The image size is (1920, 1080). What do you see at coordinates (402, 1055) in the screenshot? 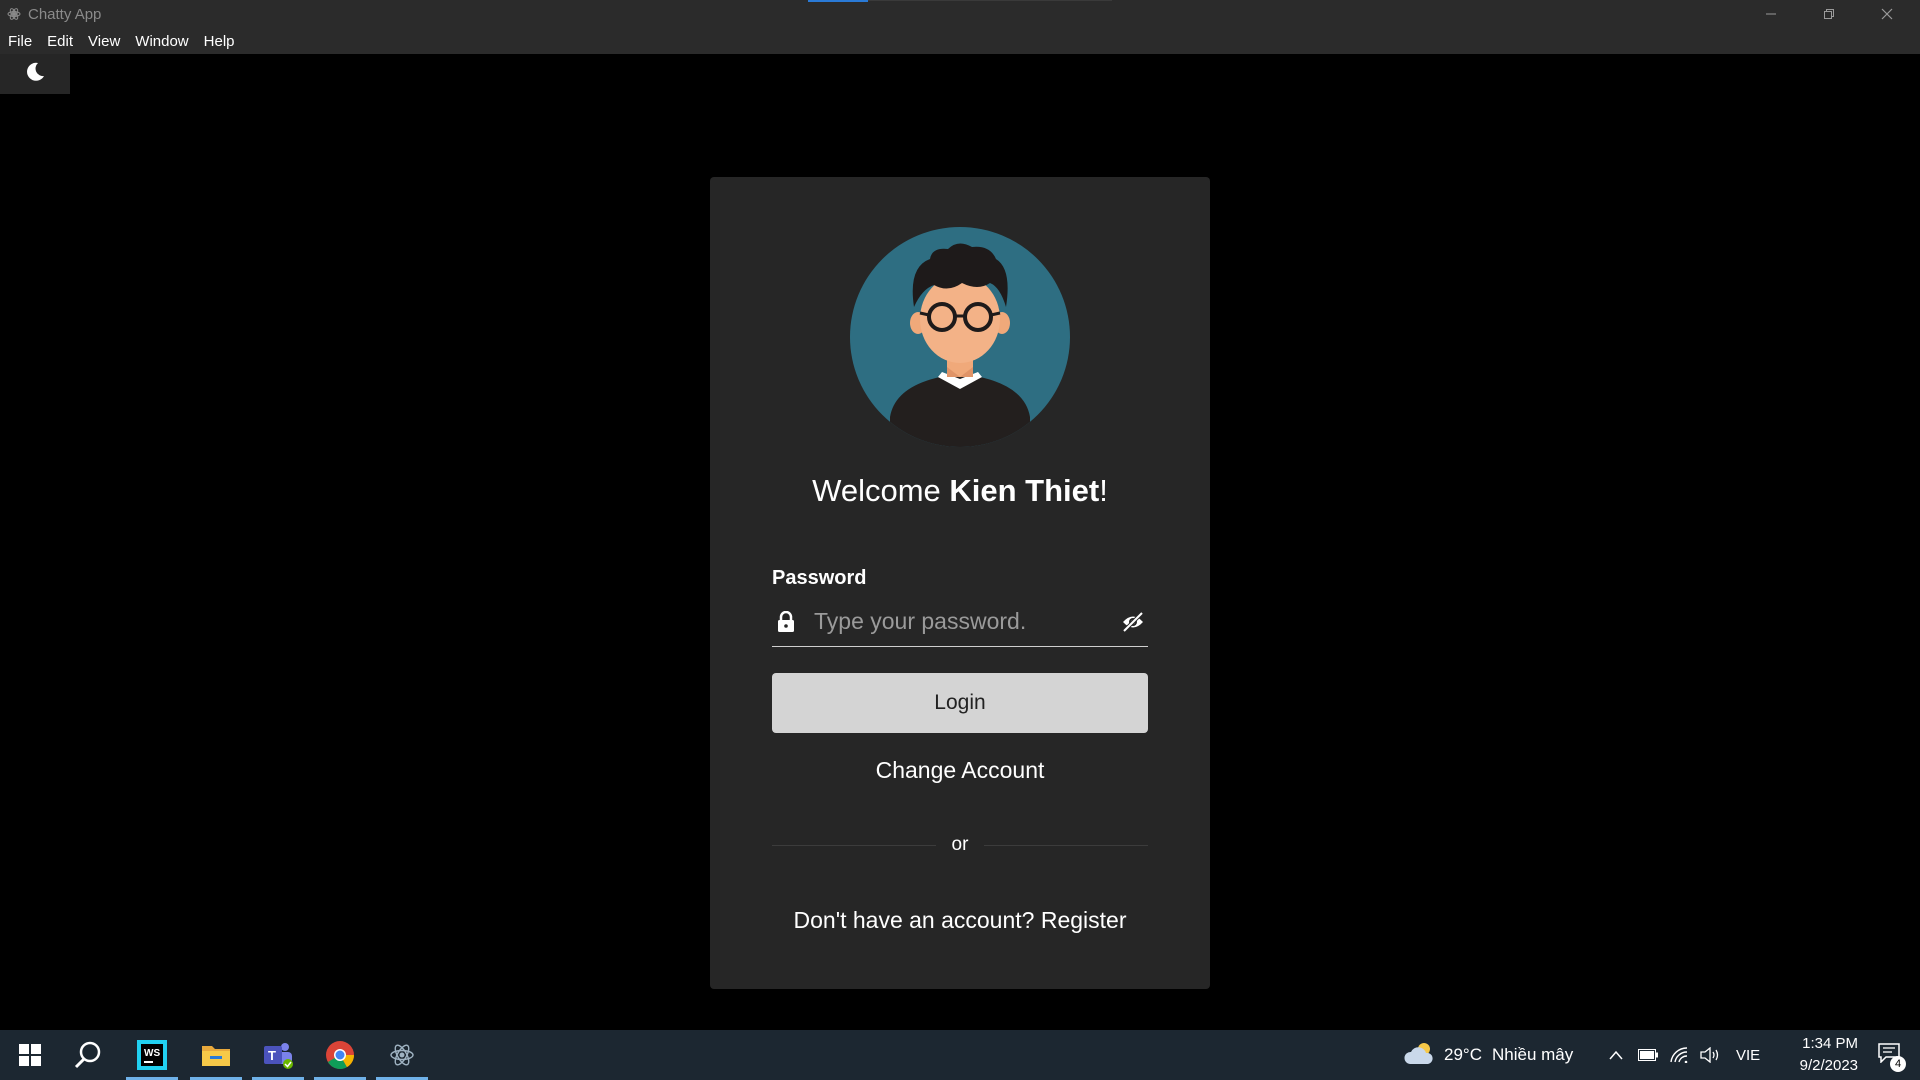
I see `electron-app-icon` at bounding box center [402, 1055].